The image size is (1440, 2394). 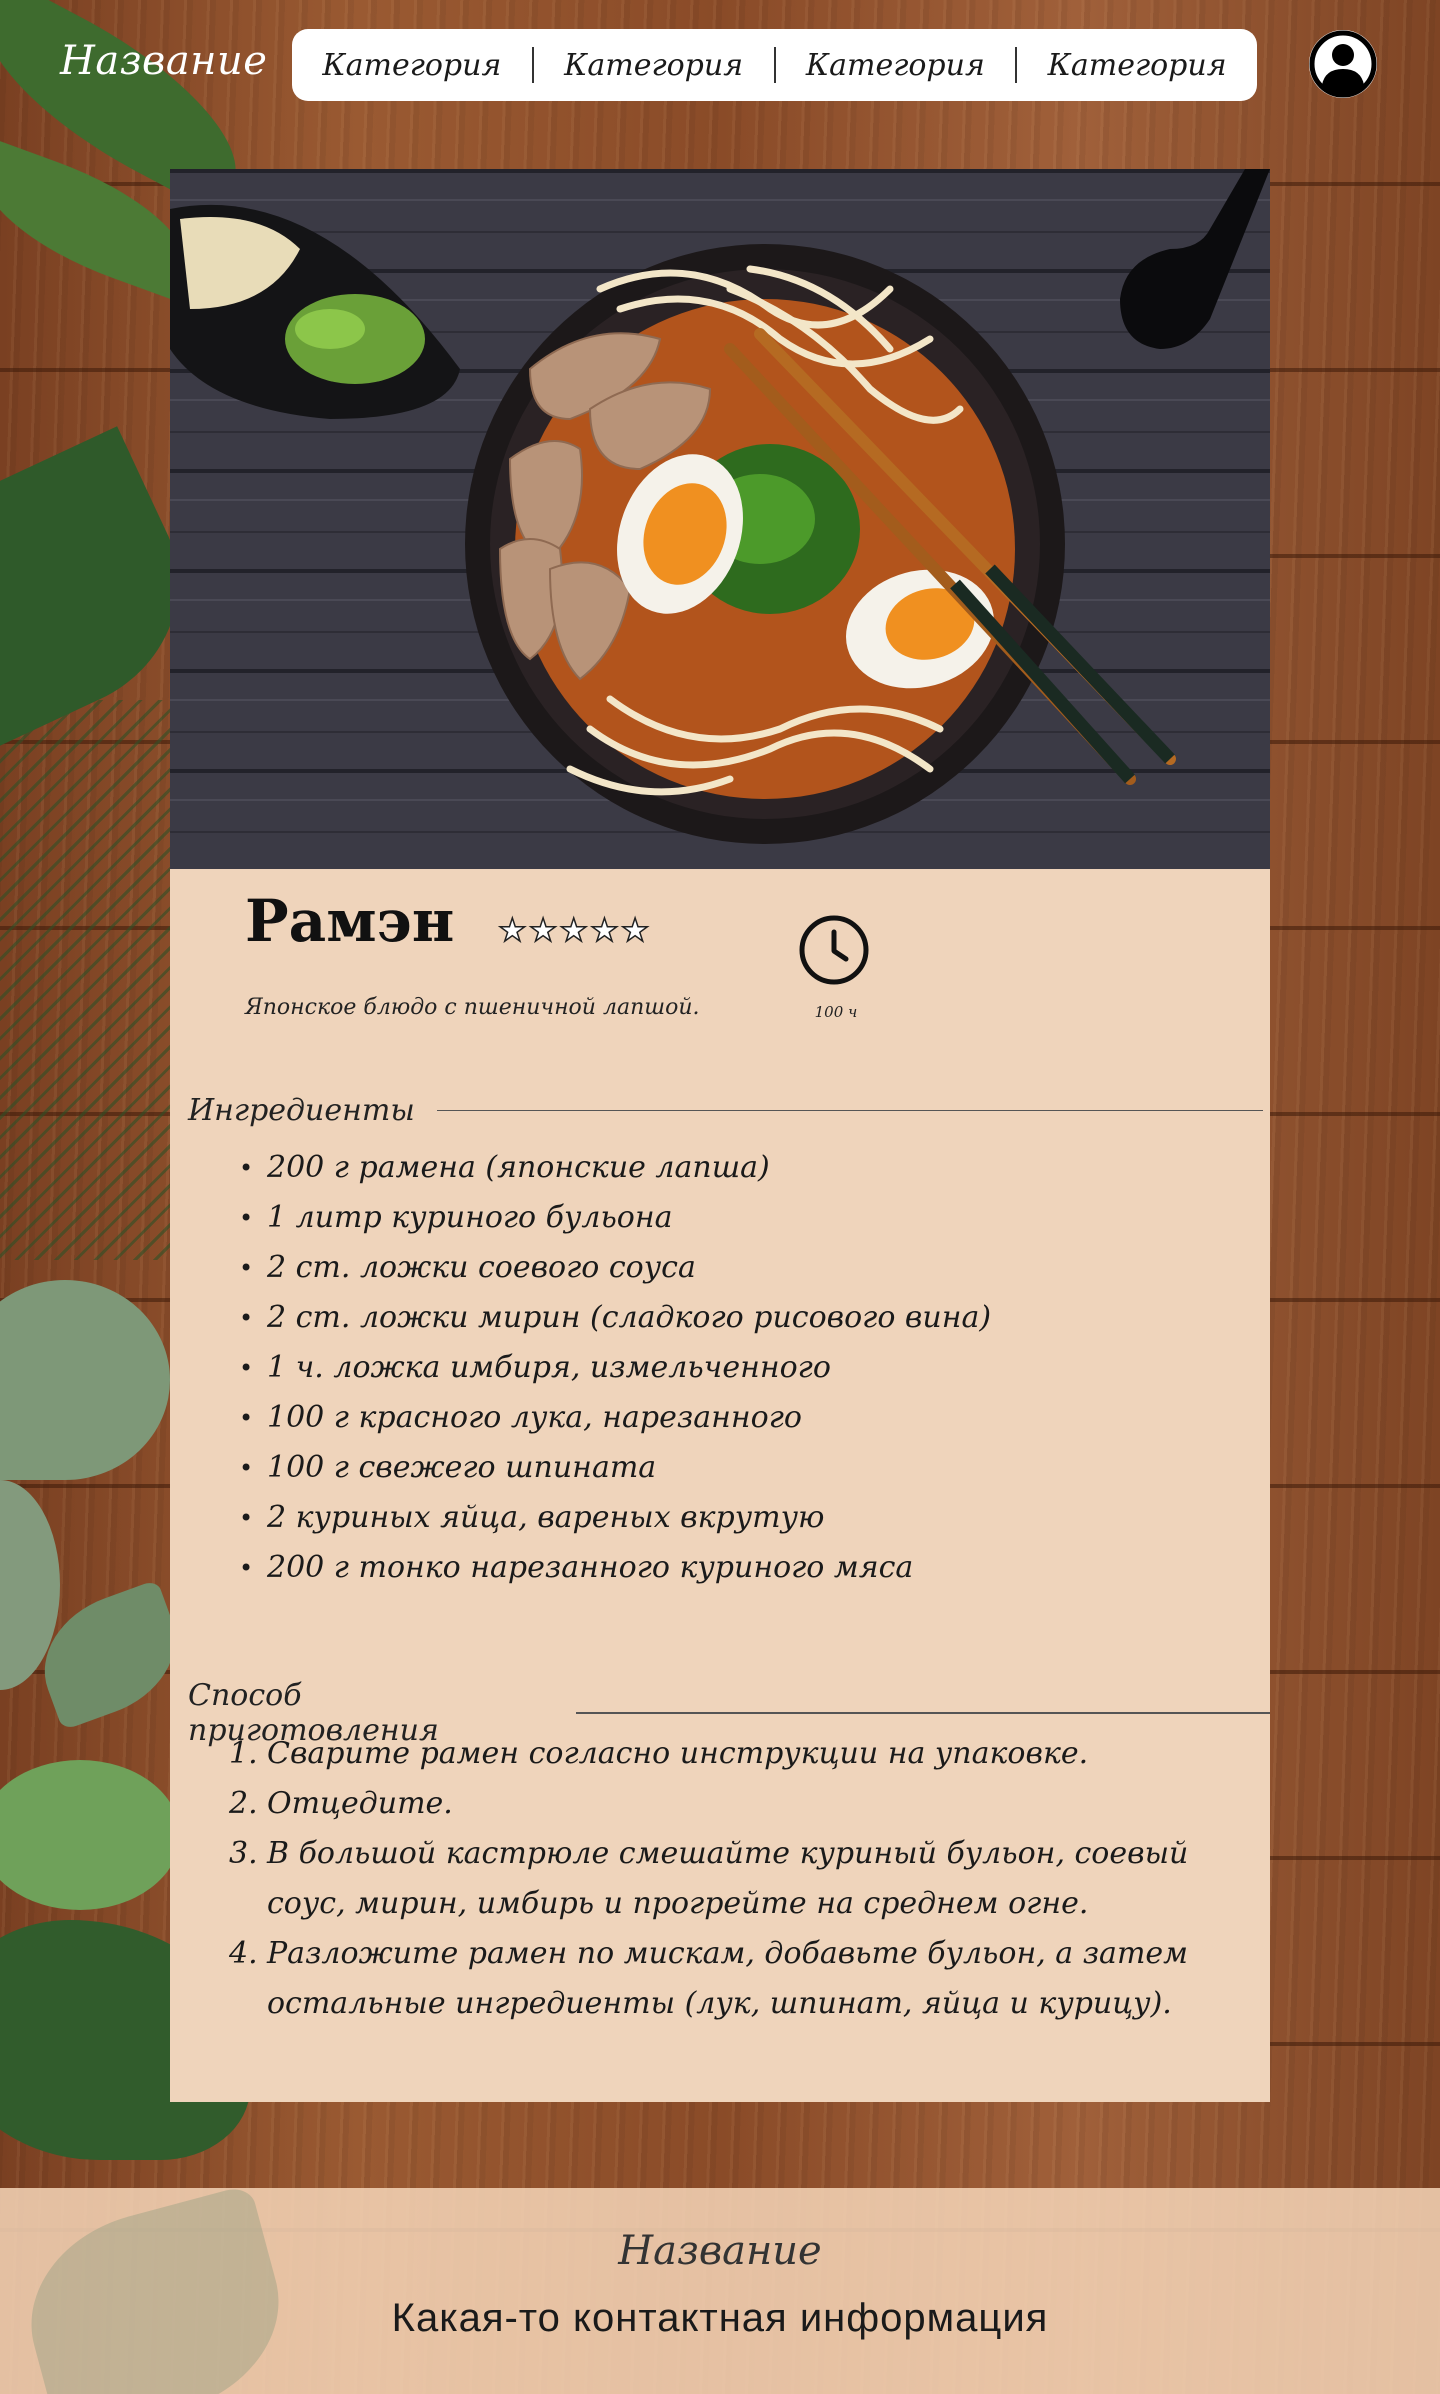 What do you see at coordinates (341, 1804) in the screenshot?
I see `list-item: Отцедите.` at bounding box center [341, 1804].